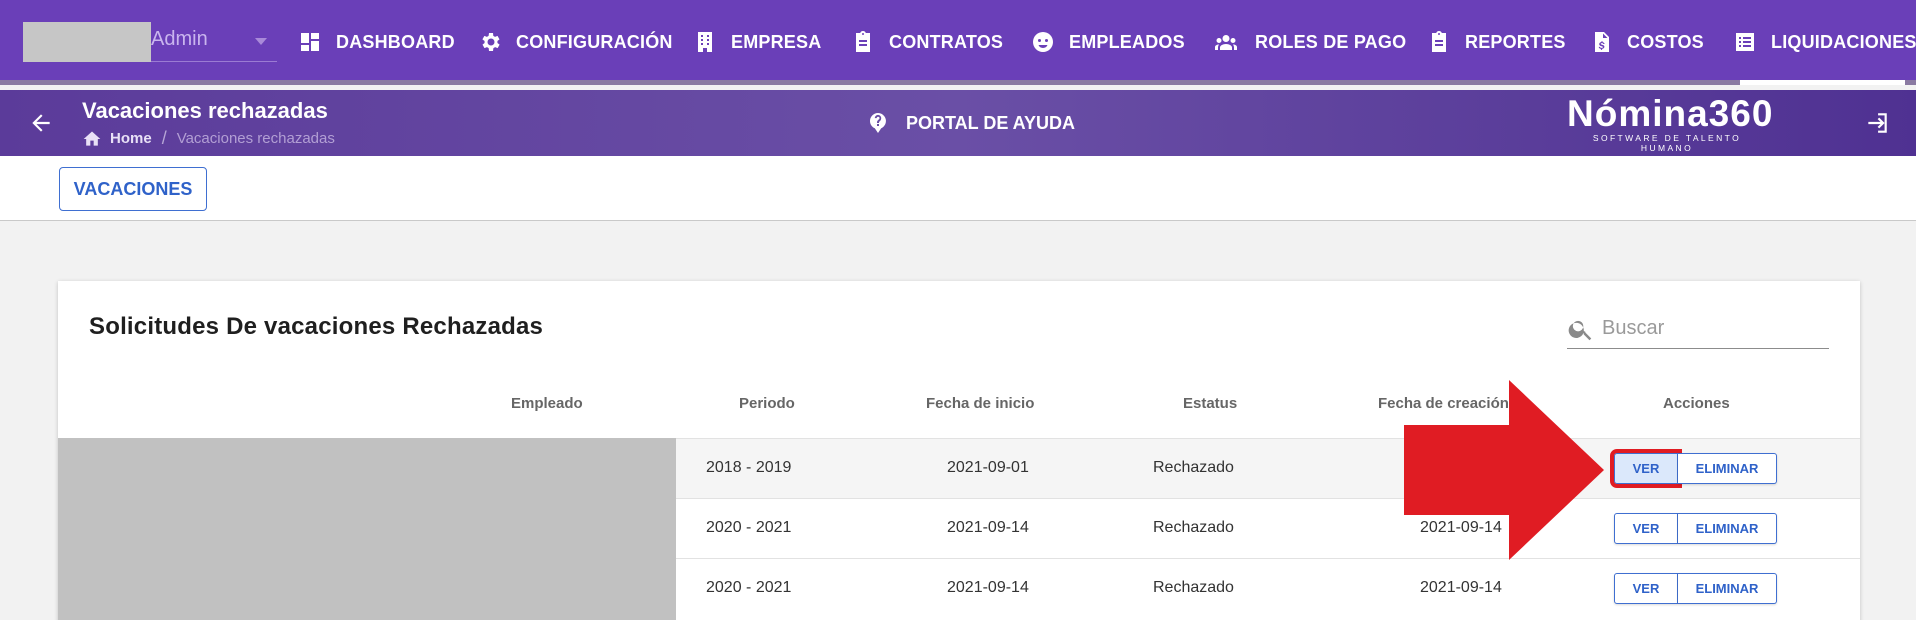 The height and width of the screenshot is (620, 1916). I want to click on nav-item-reportes: REPORTES, so click(1496, 42).